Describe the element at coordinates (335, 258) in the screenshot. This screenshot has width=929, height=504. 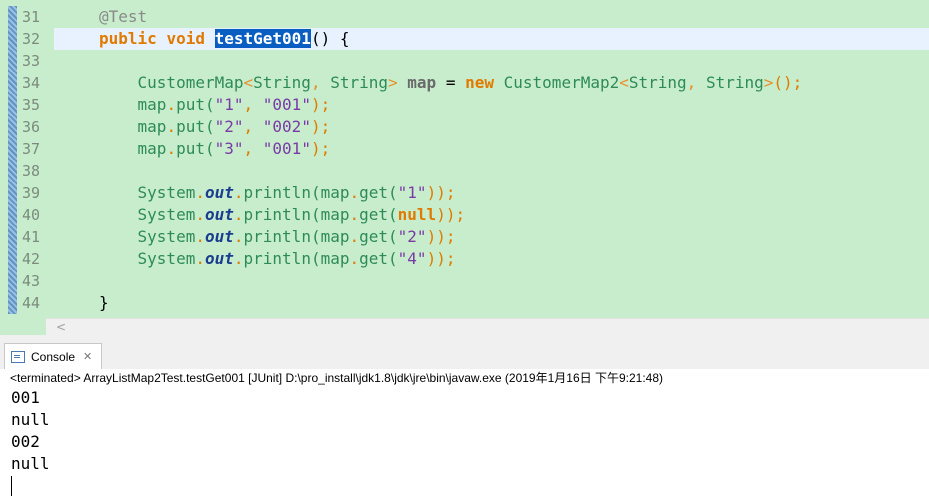
I see `variable-ref: map` at that location.